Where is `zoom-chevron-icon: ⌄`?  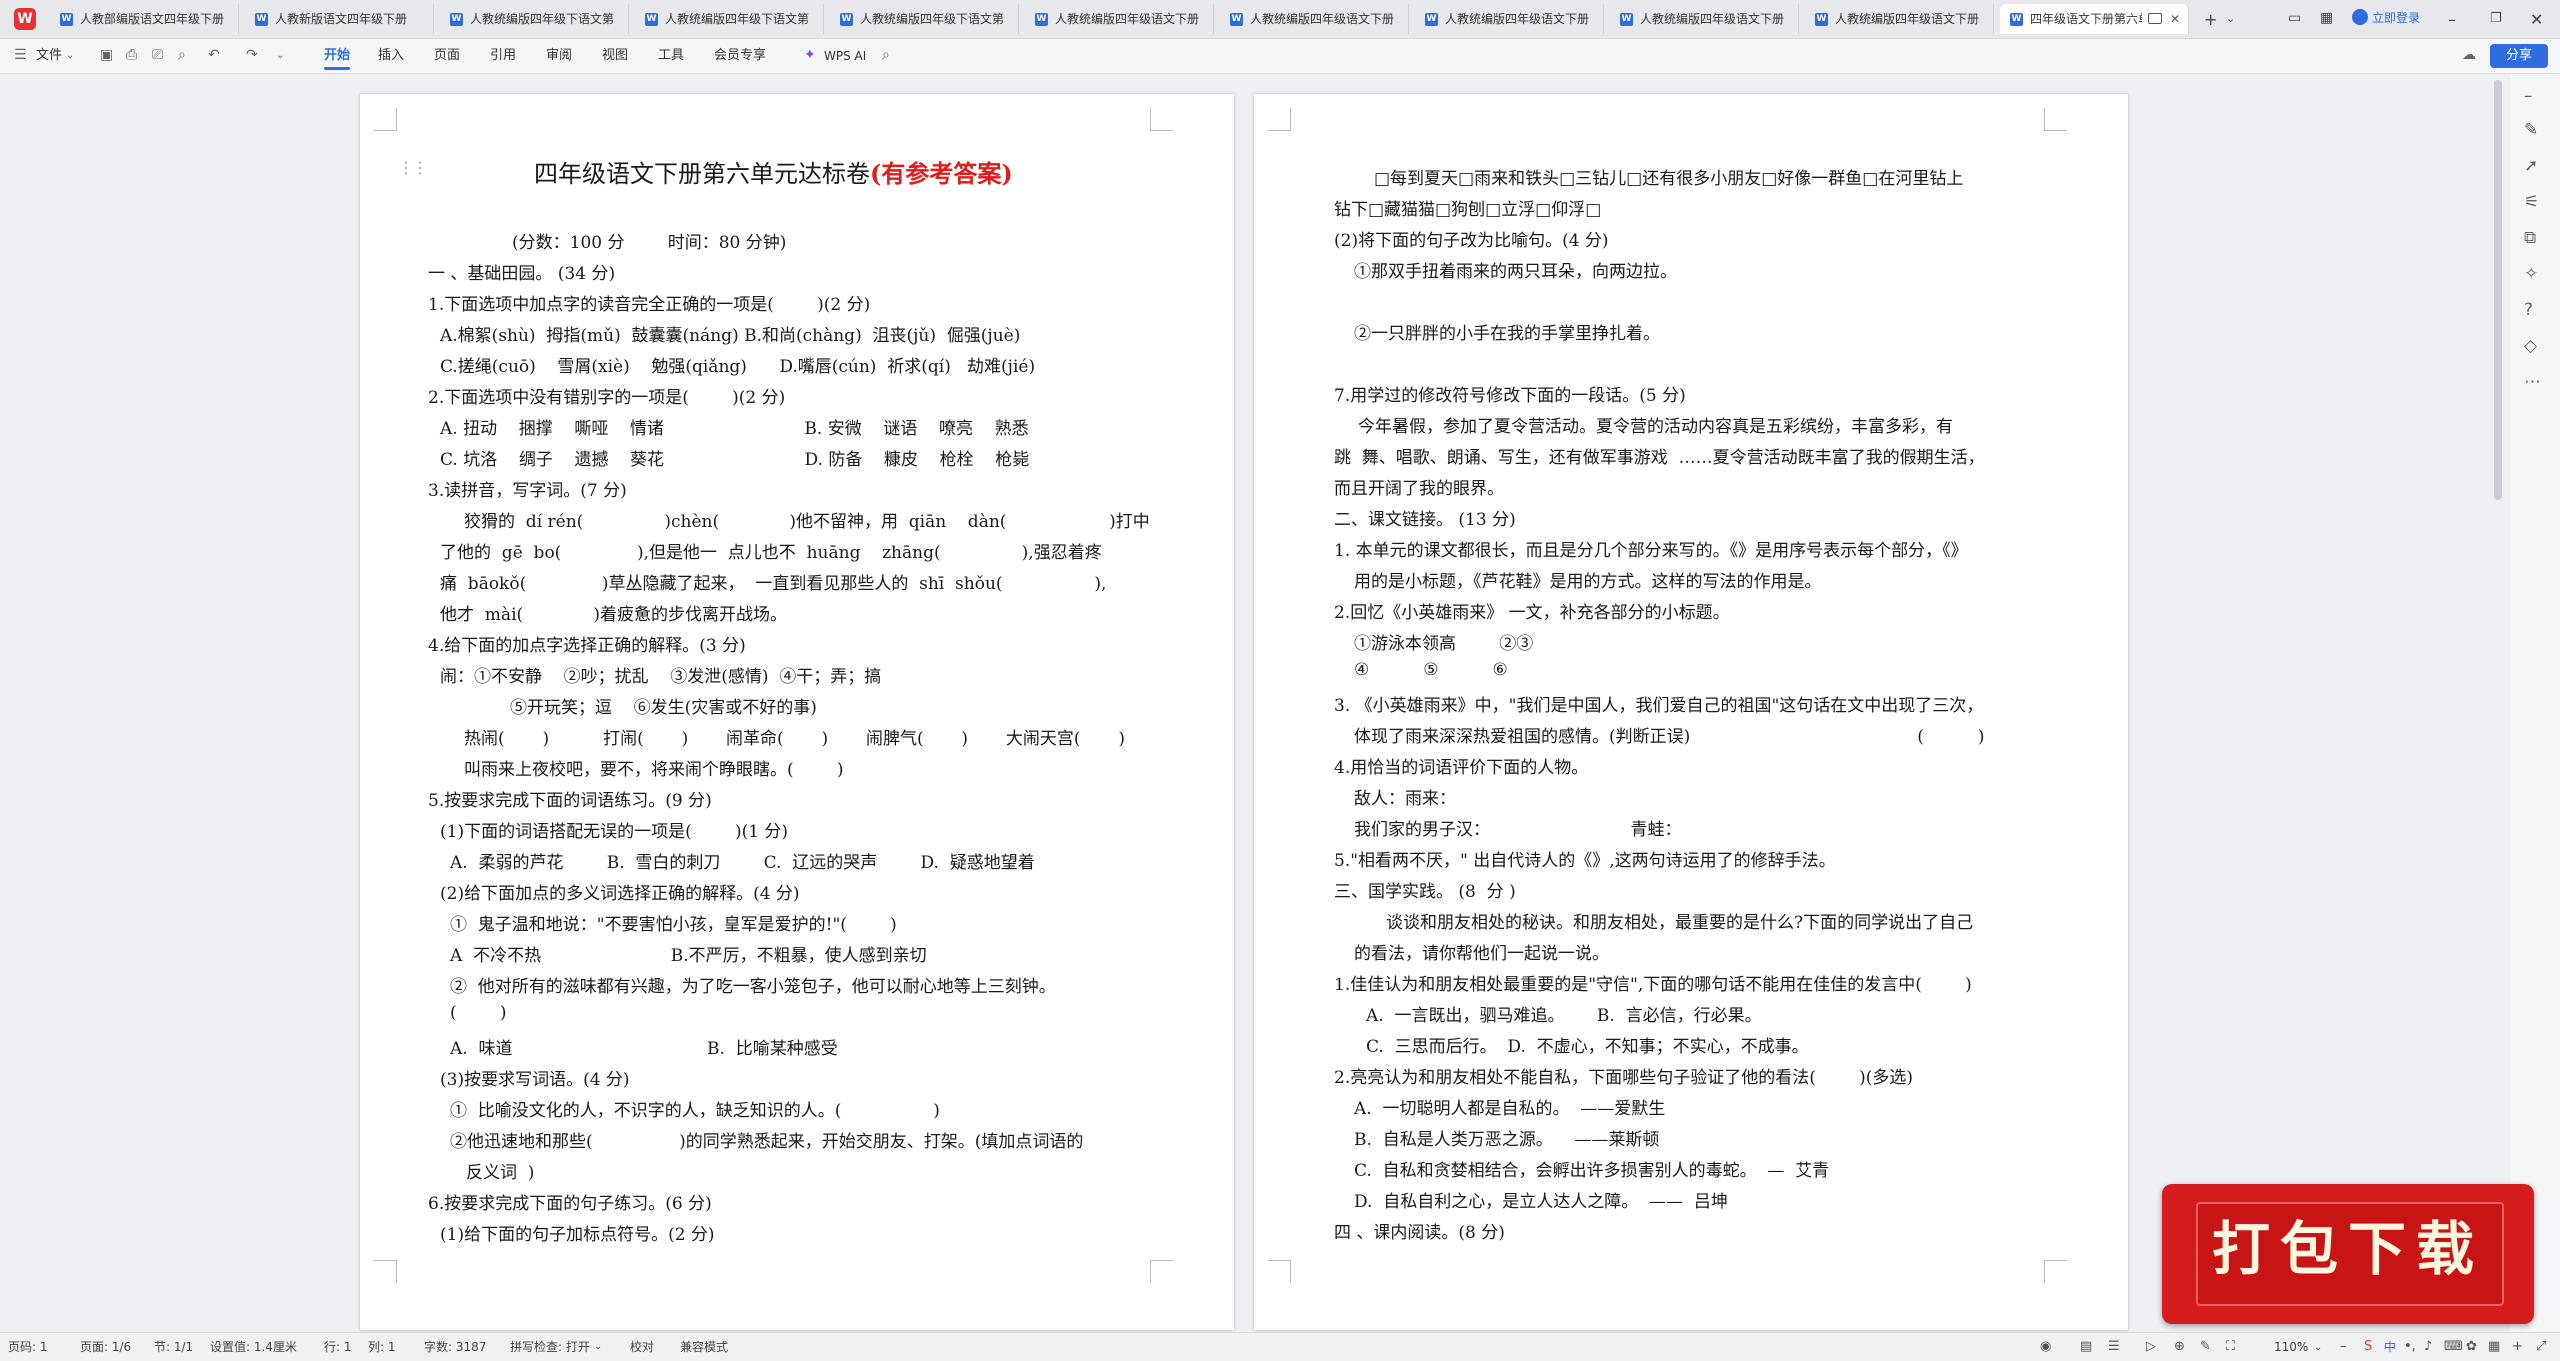 zoom-chevron-icon: ⌄ is located at coordinates (2318, 1347).